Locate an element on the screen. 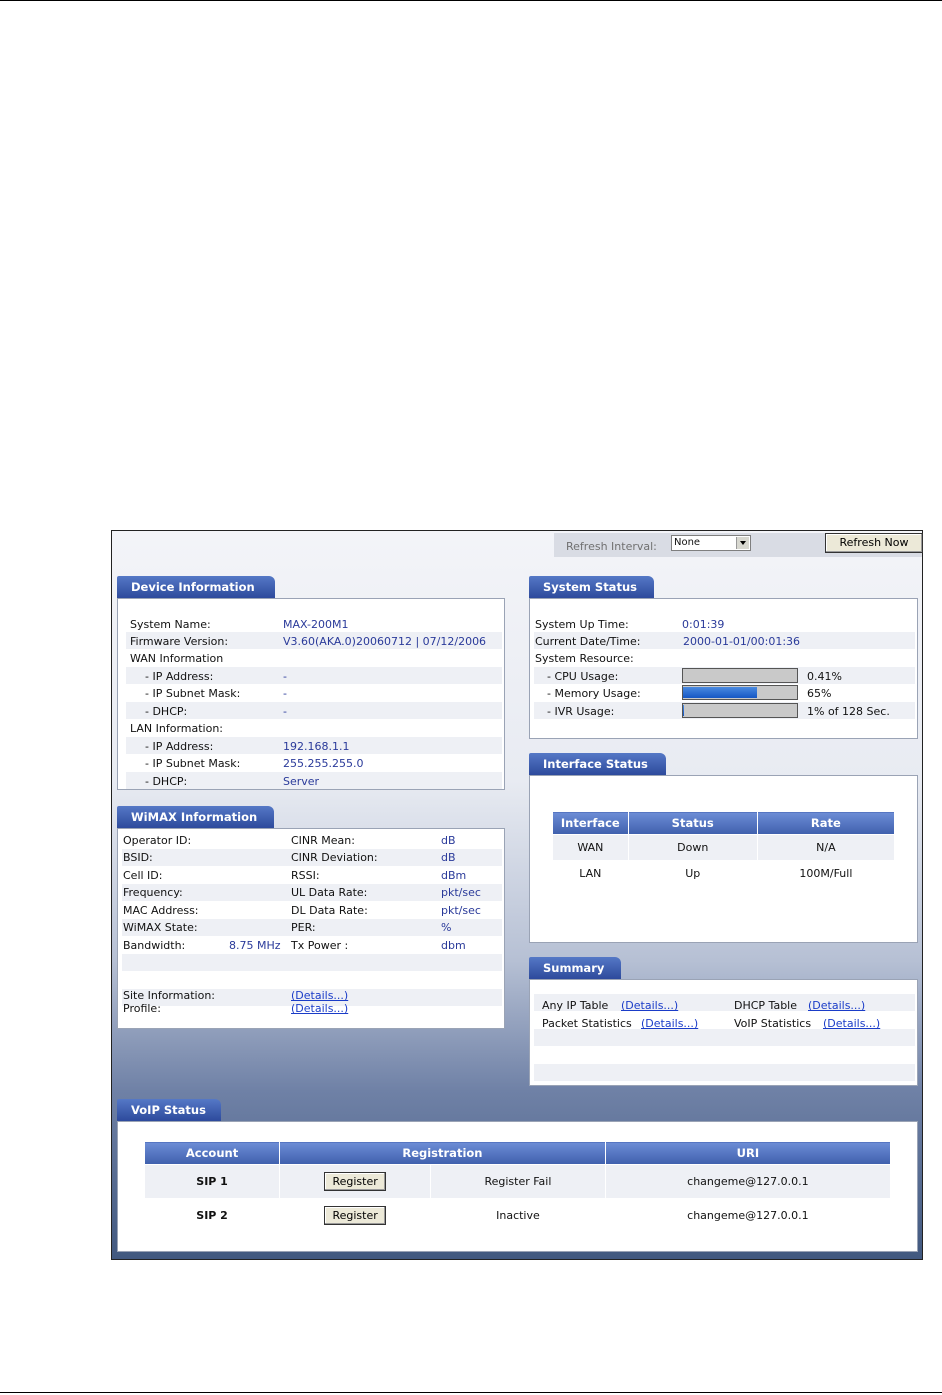  voip-status-title: VoIP Status is located at coordinates (169, 1110).